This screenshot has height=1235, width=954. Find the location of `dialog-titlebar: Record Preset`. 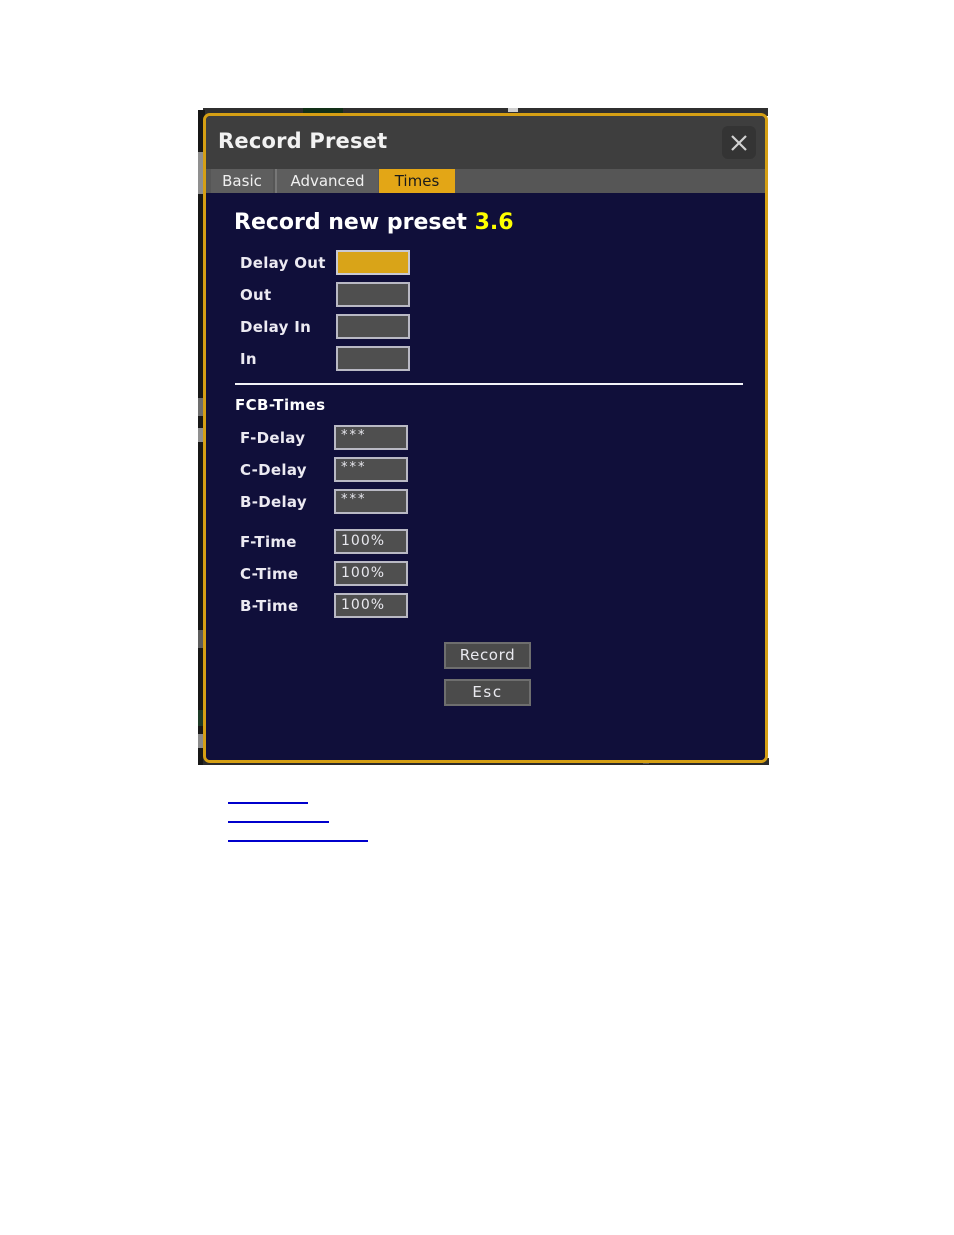

dialog-titlebar: Record Preset is located at coordinates (485, 142).